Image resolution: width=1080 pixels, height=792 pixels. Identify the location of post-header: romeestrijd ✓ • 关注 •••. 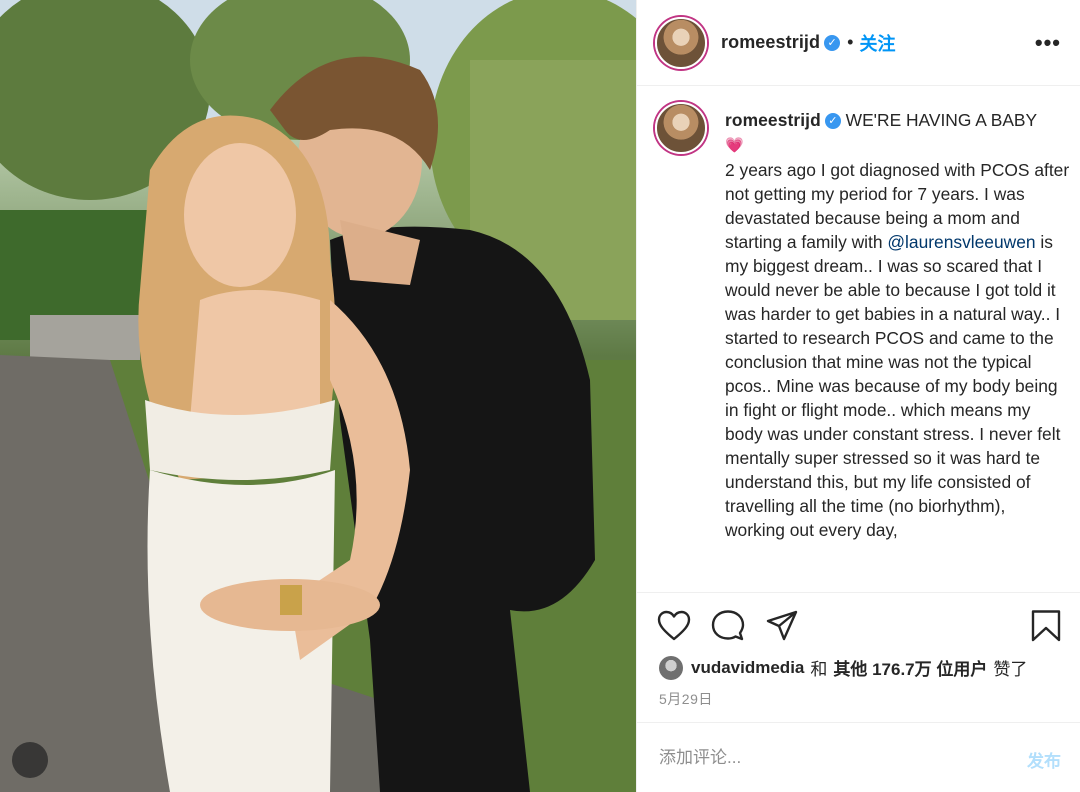
(858, 43).